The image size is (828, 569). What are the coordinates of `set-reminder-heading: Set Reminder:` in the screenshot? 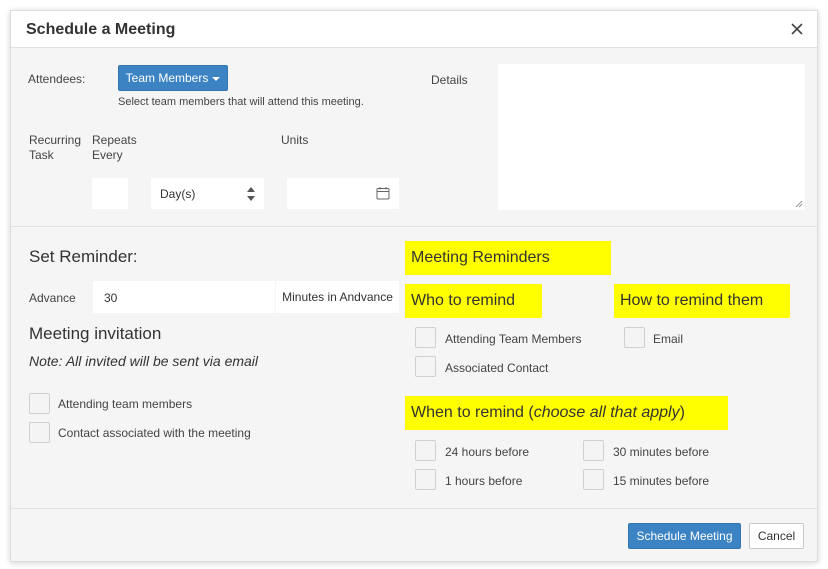 It's located at (83, 256).